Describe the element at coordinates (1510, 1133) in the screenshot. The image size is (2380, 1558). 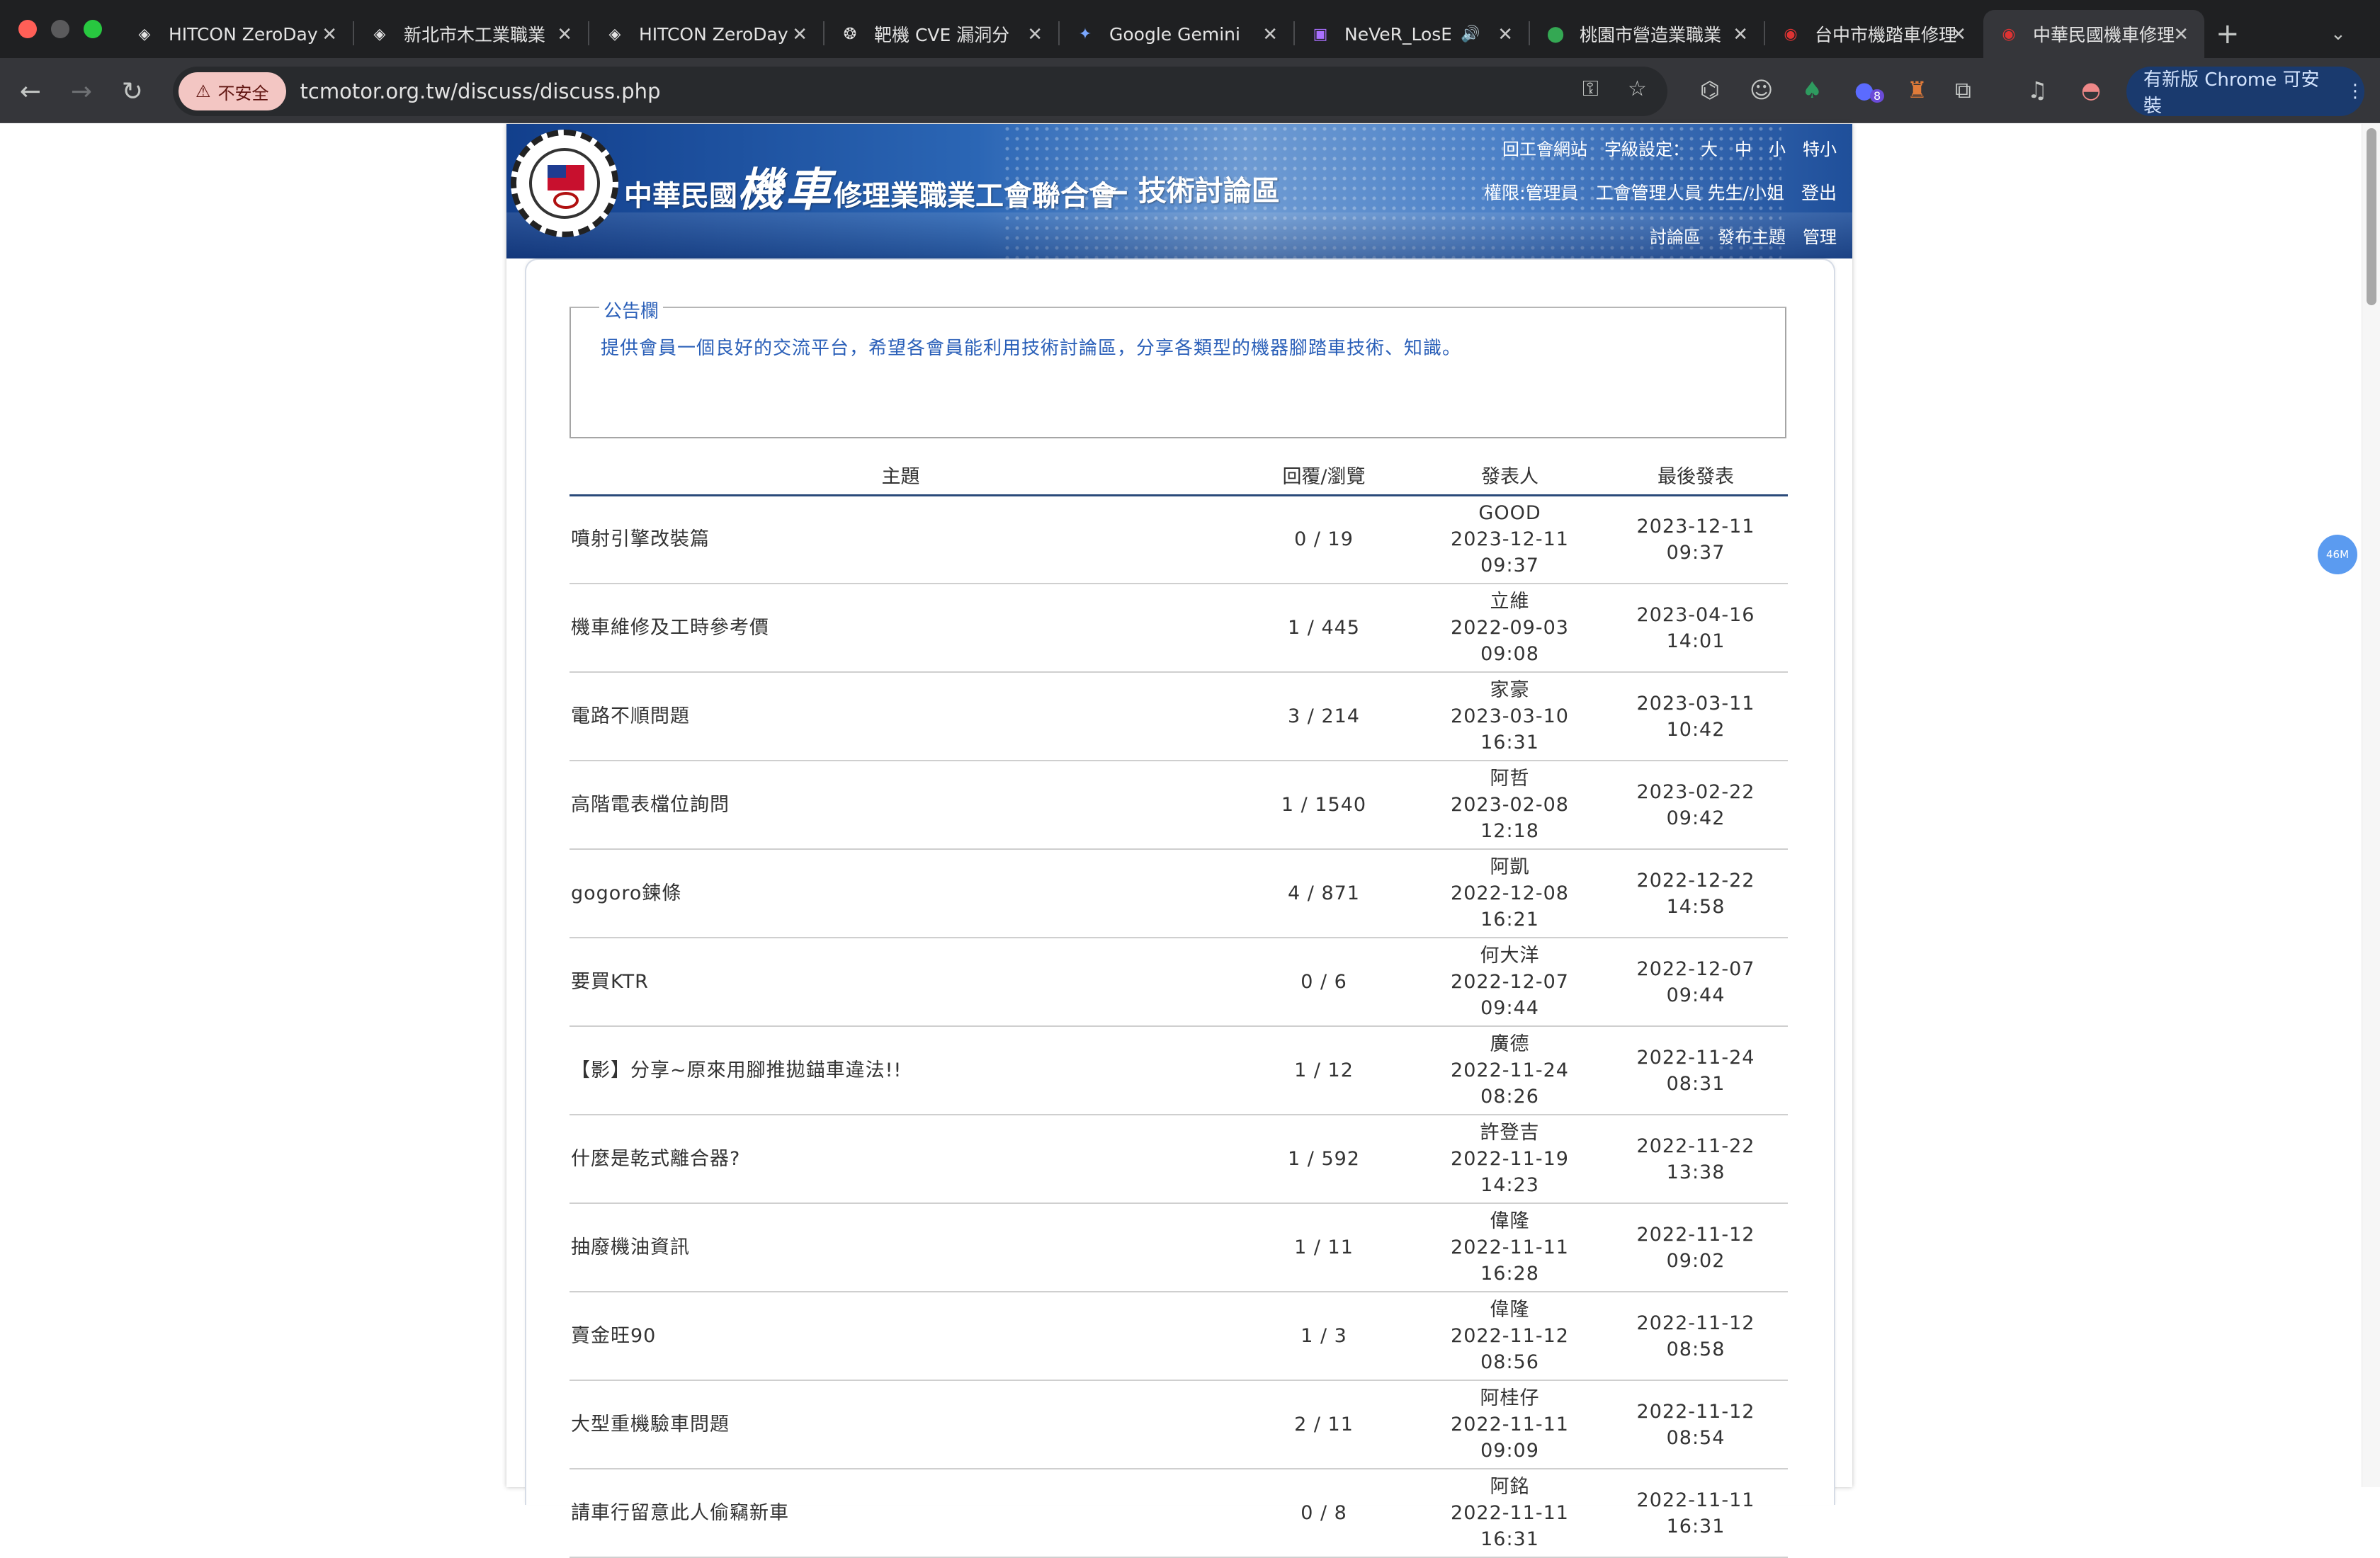
I see `poster-name: 許登吉` at that location.